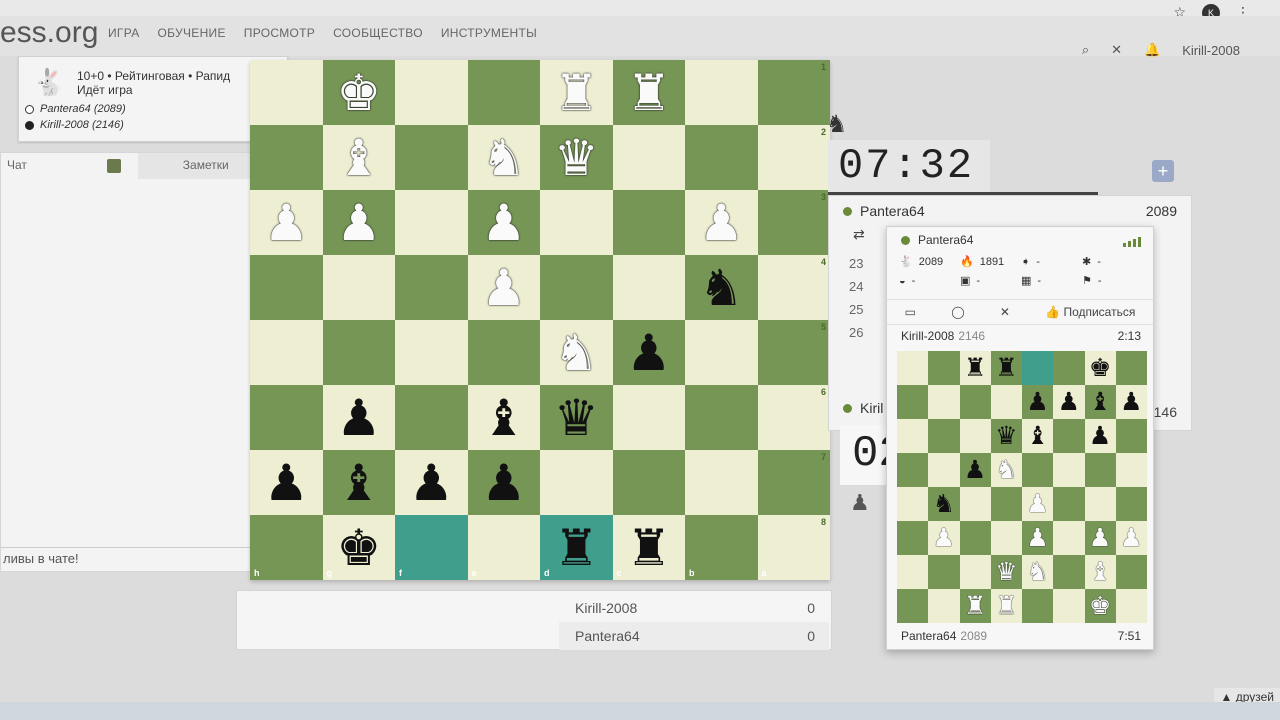  What do you see at coordinates (489, 33) in the screenshot?
I see `nav-tools: ИНСТРУМЕНТЫ` at bounding box center [489, 33].